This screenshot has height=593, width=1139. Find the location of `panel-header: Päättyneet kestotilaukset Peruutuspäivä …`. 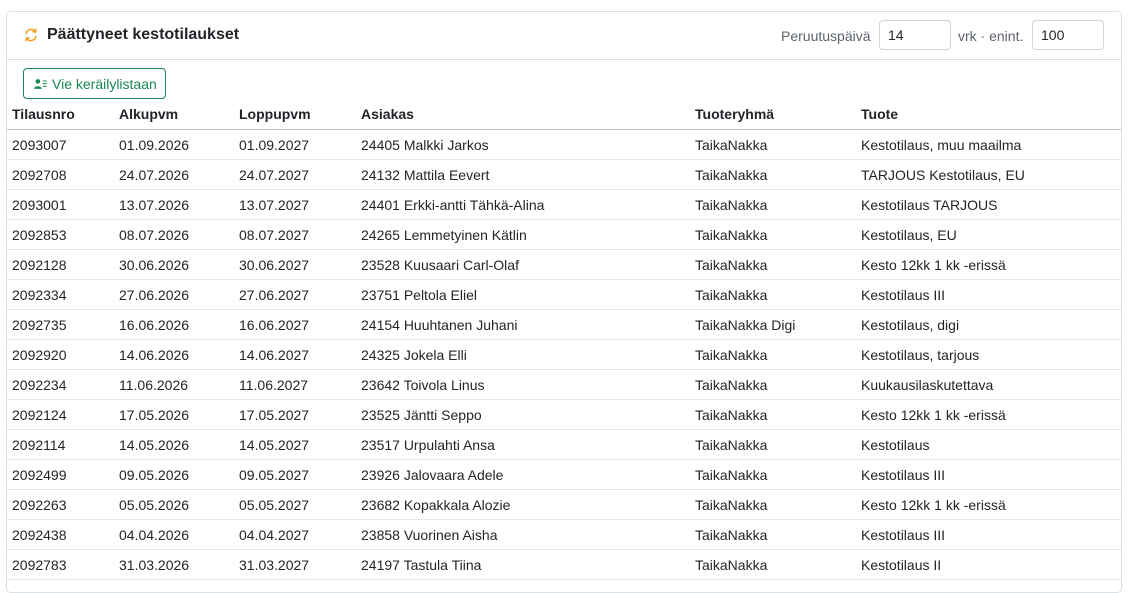

panel-header: Päättyneet kestotilaukset Peruutuspäivä … is located at coordinates (564, 36).